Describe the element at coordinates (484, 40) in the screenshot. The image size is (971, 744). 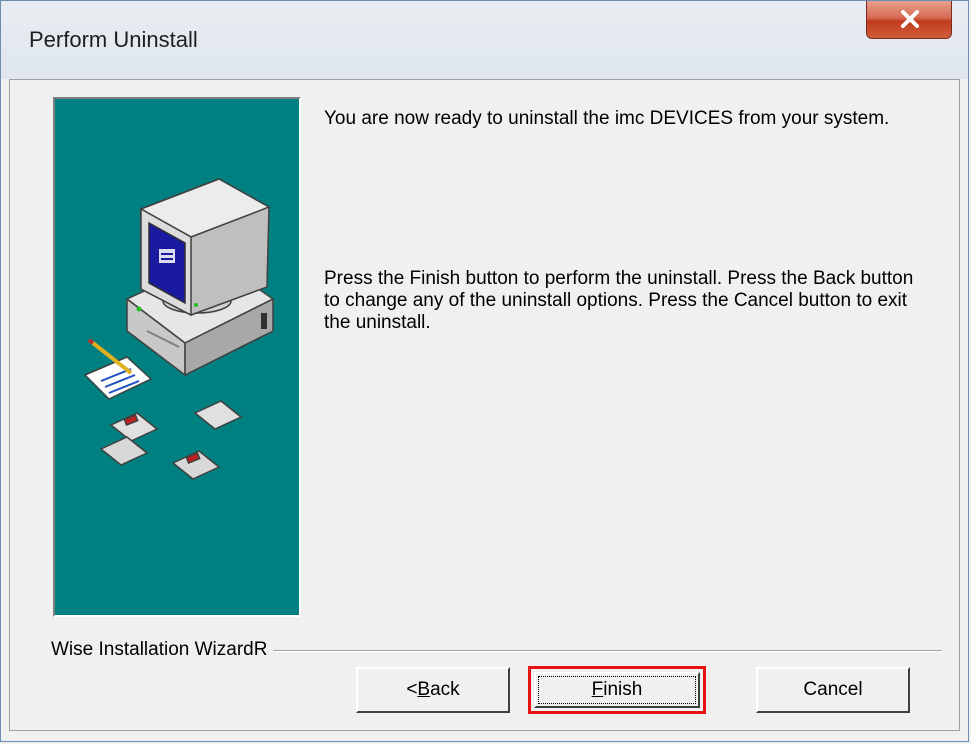
I see `title-bar: Perform Uninstall` at that location.